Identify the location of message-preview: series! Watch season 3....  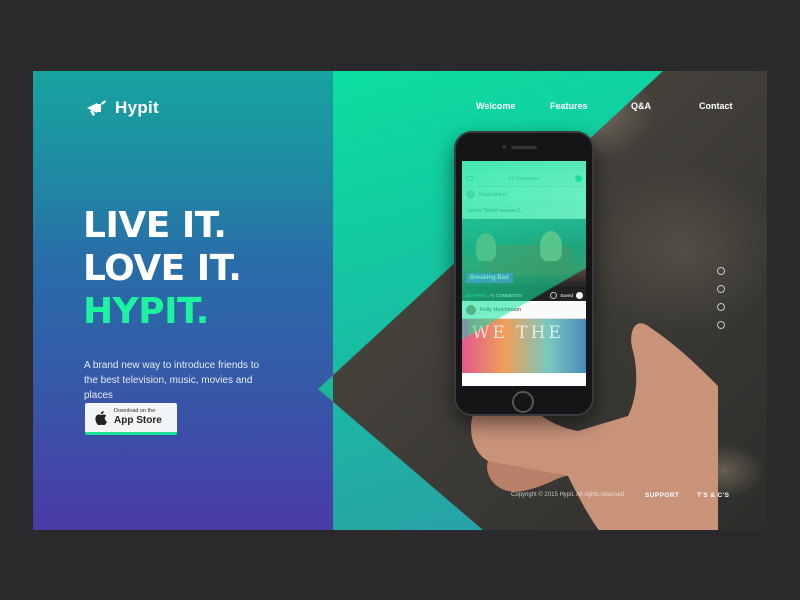
(524, 211).